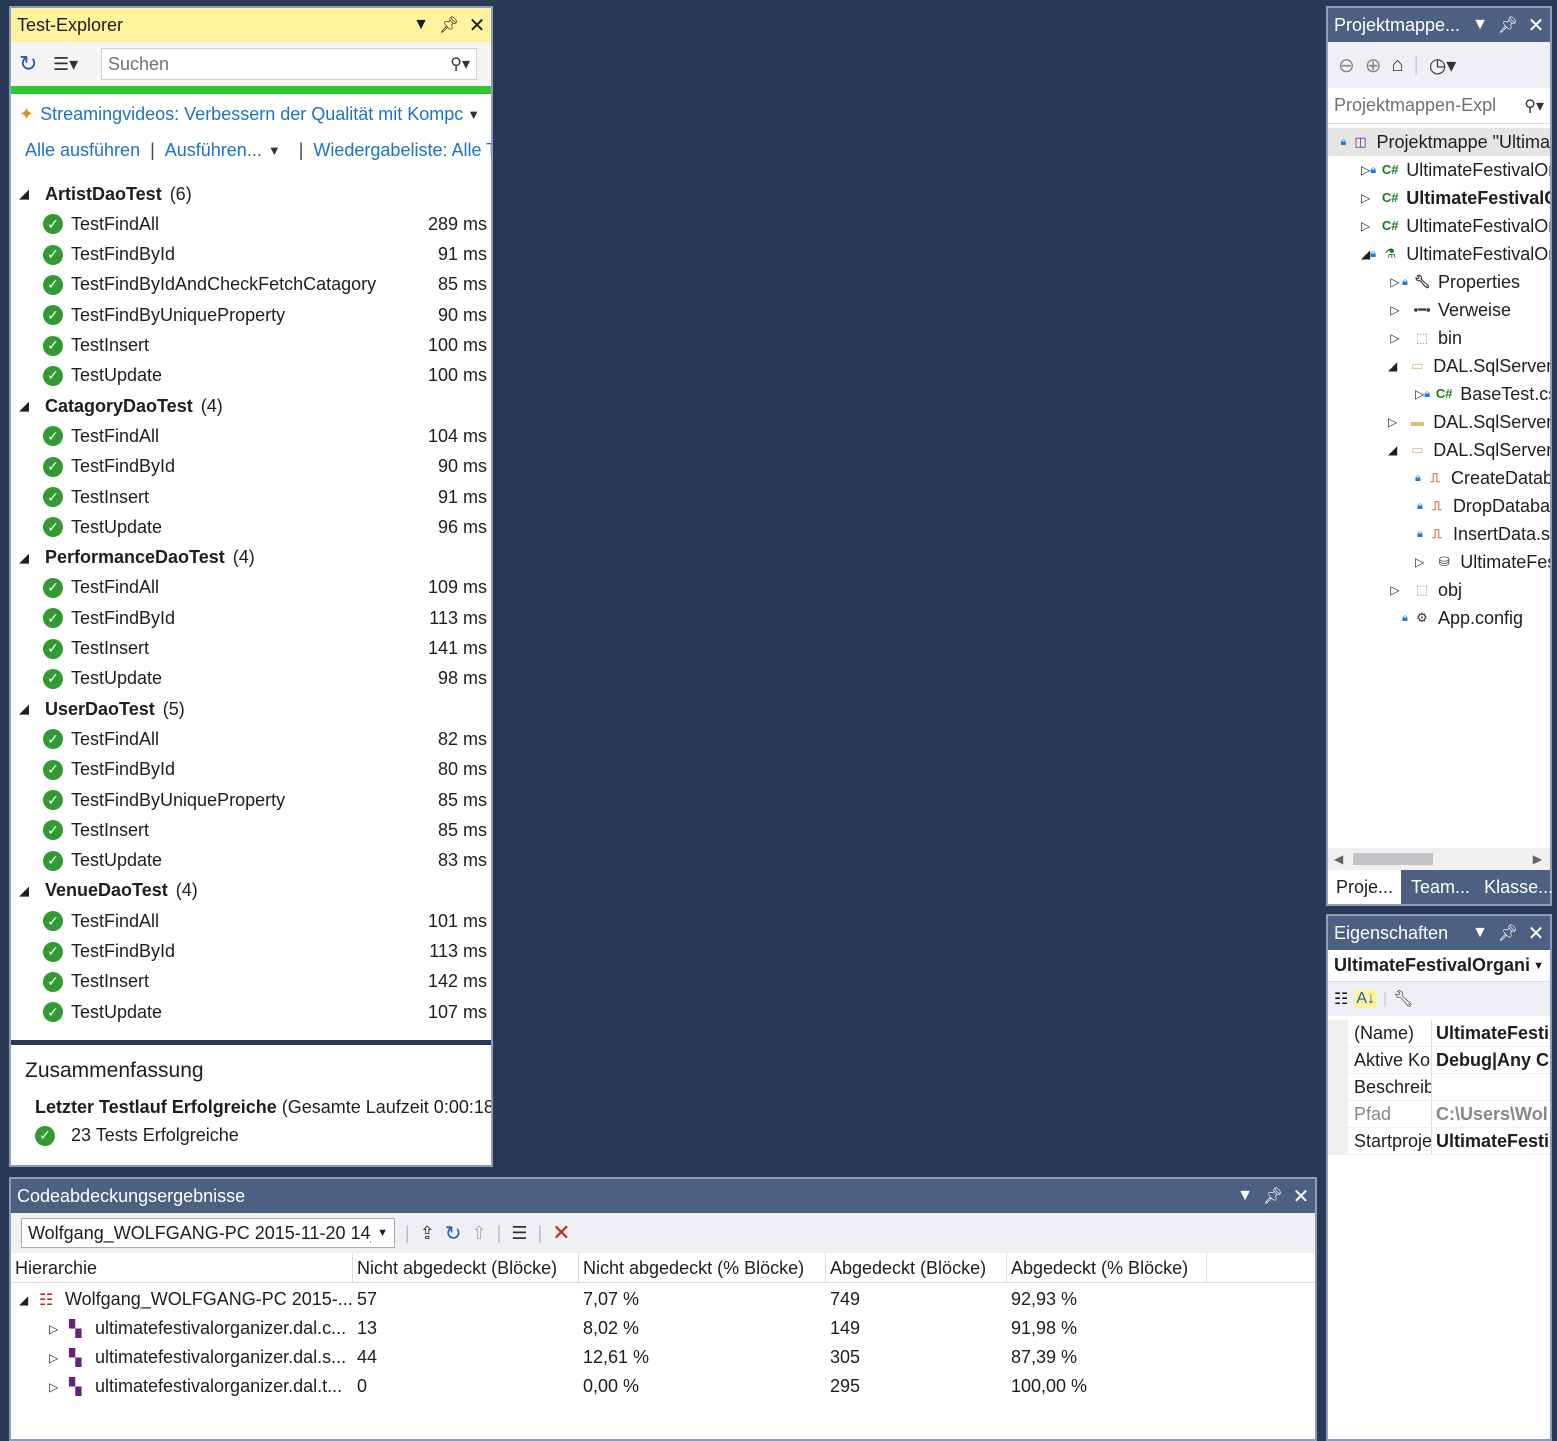 The image size is (1557, 1441). What do you see at coordinates (1439, 562) in the screenshot?
I see `solution-tree-item: ▷ ⛁ UltimateFes` at bounding box center [1439, 562].